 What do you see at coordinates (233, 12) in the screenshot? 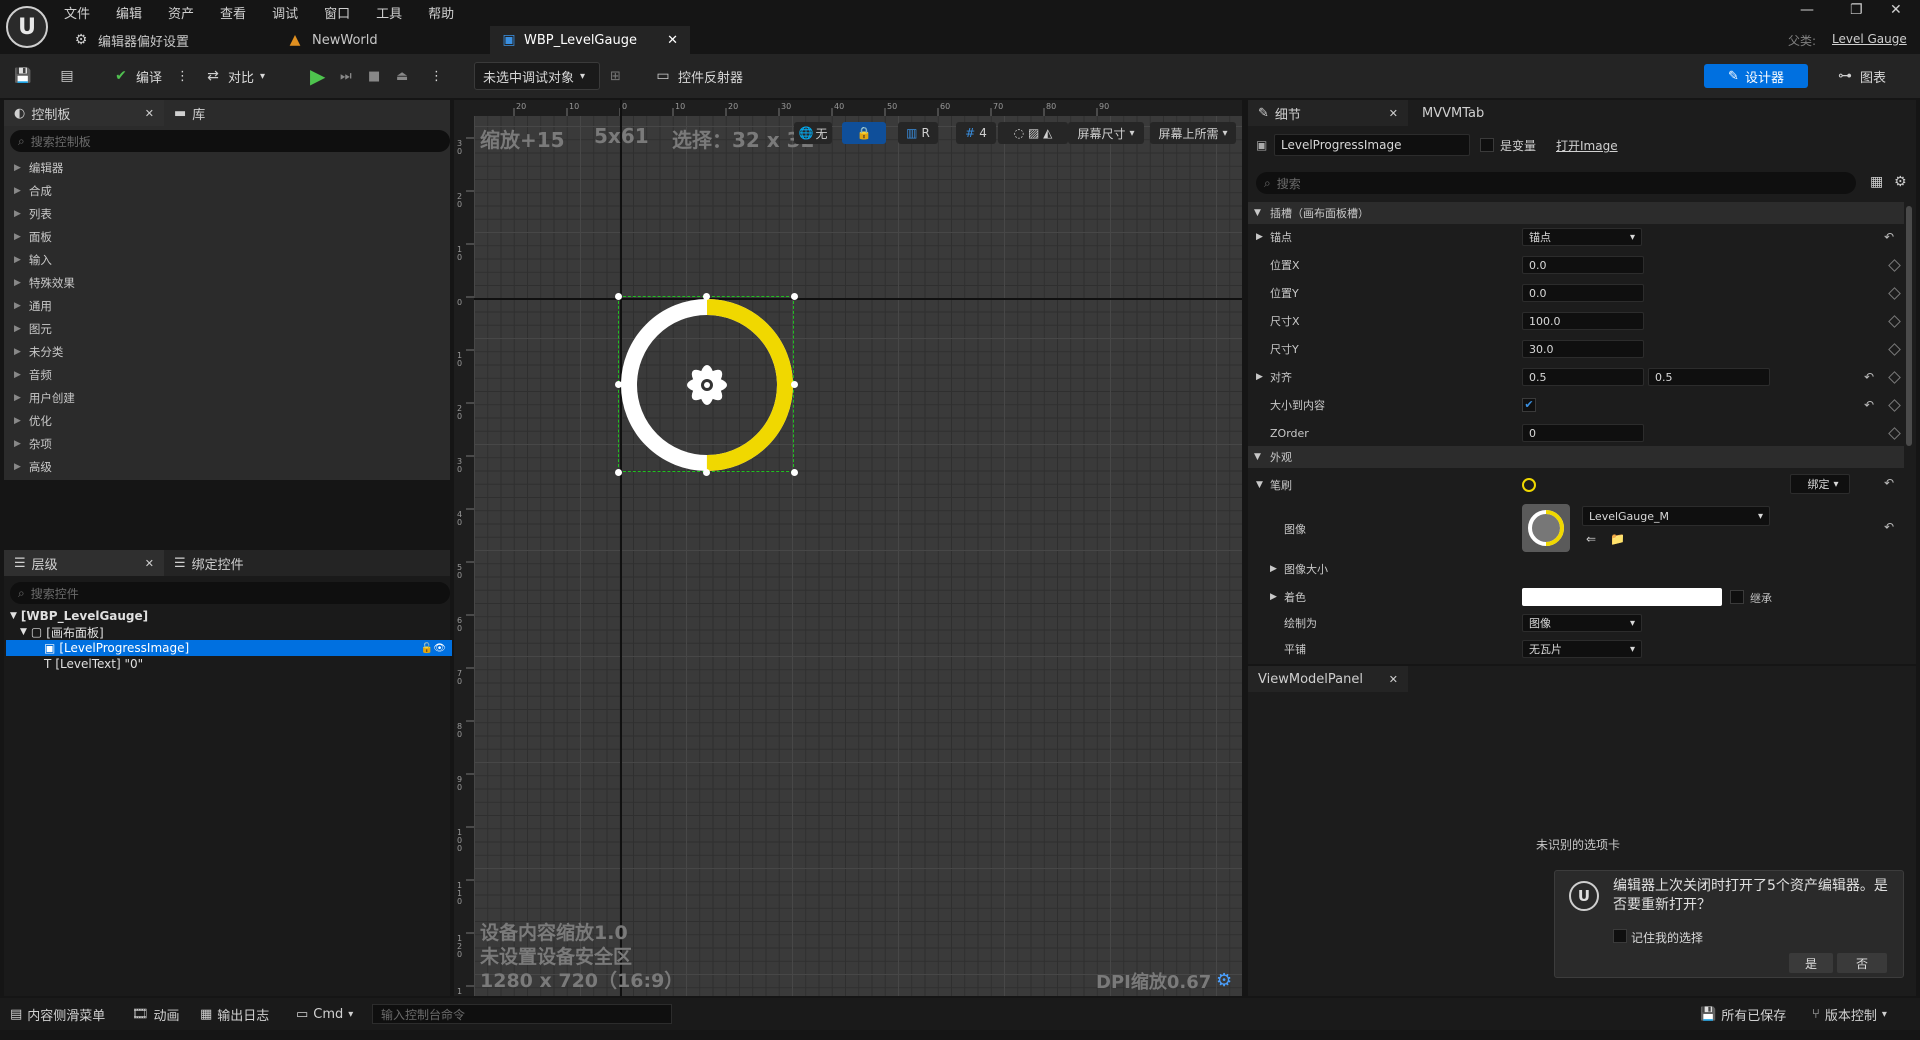
I see `menu-view: 查看` at bounding box center [233, 12].